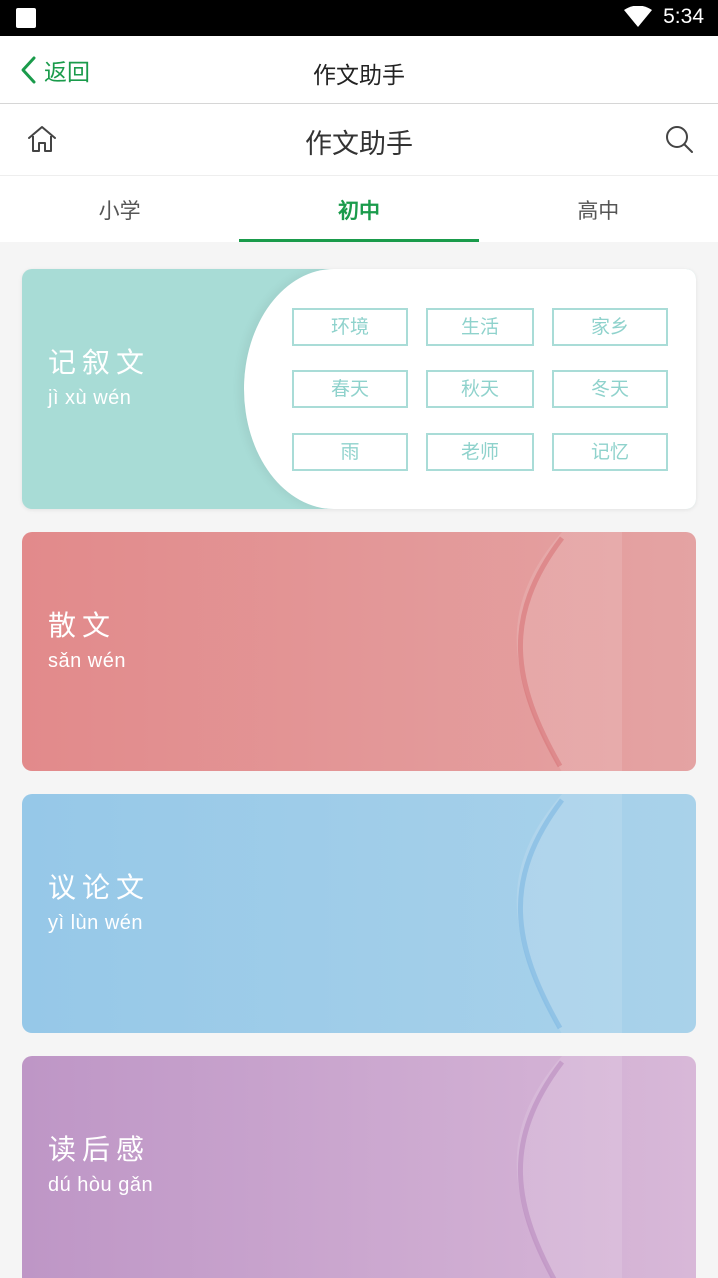 The width and height of the screenshot is (718, 1278). What do you see at coordinates (359, 76) in the screenshot?
I see `nav-title: 作文助手` at bounding box center [359, 76].